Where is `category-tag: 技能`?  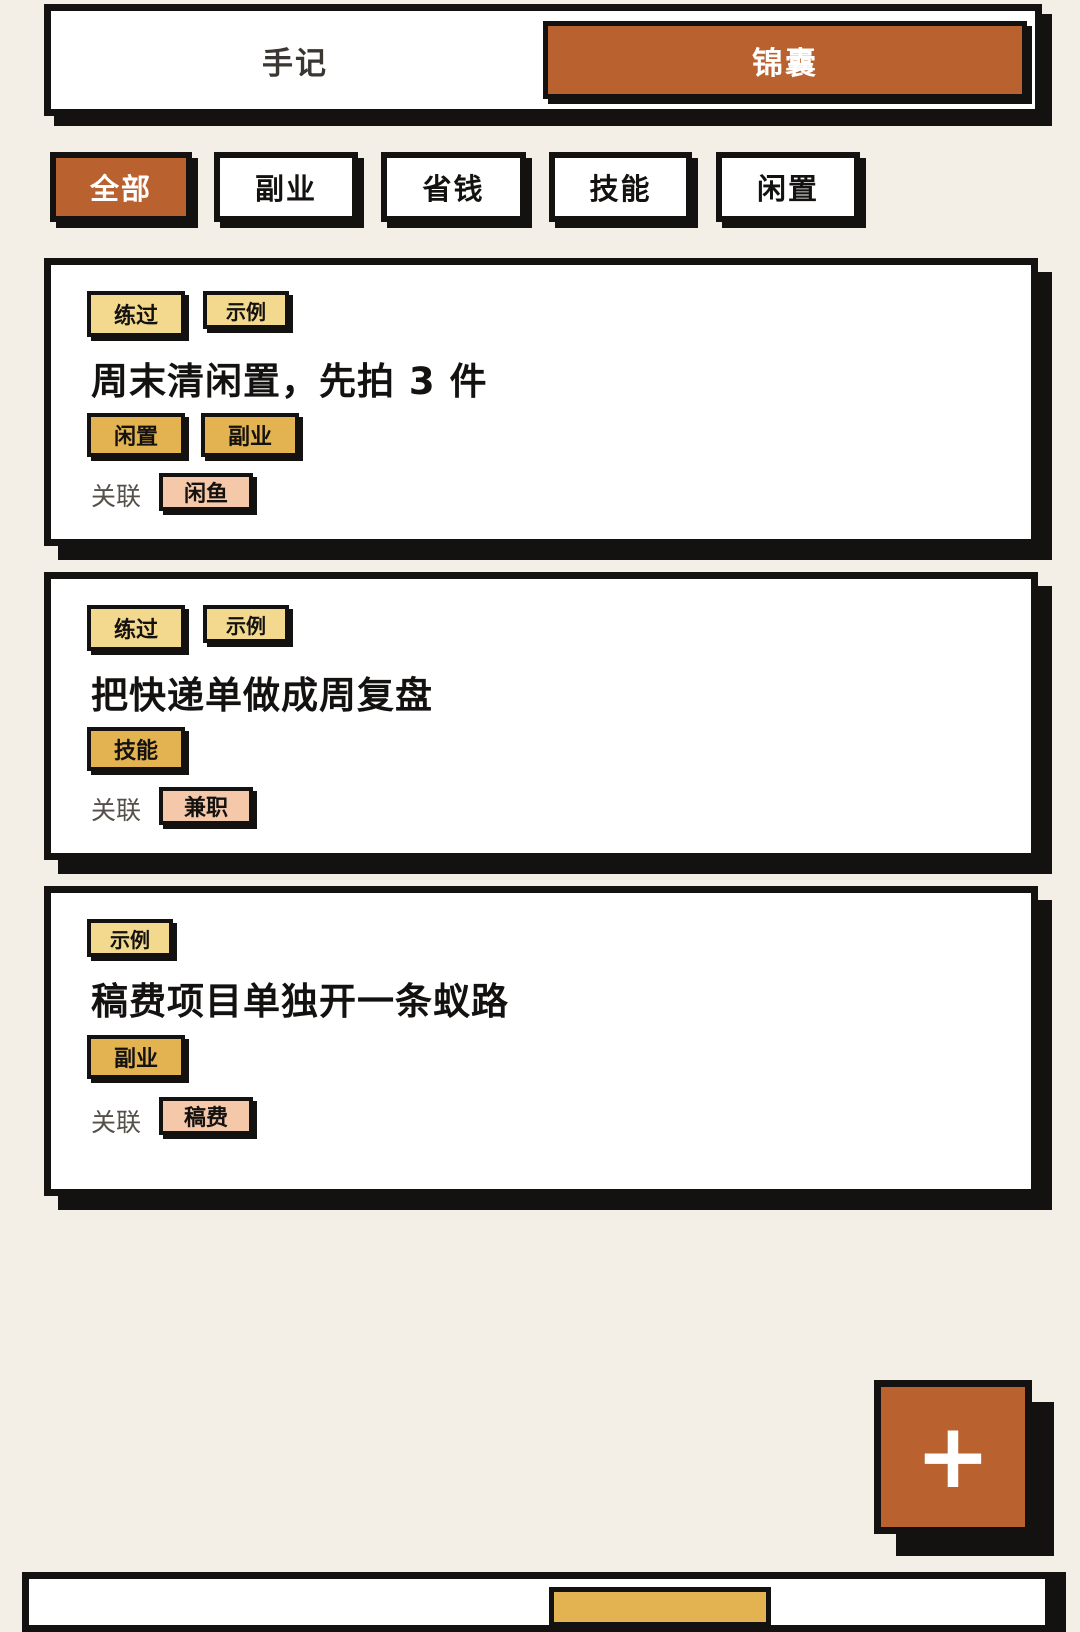
category-tag: 技能 is located at coordinates (136, 749).